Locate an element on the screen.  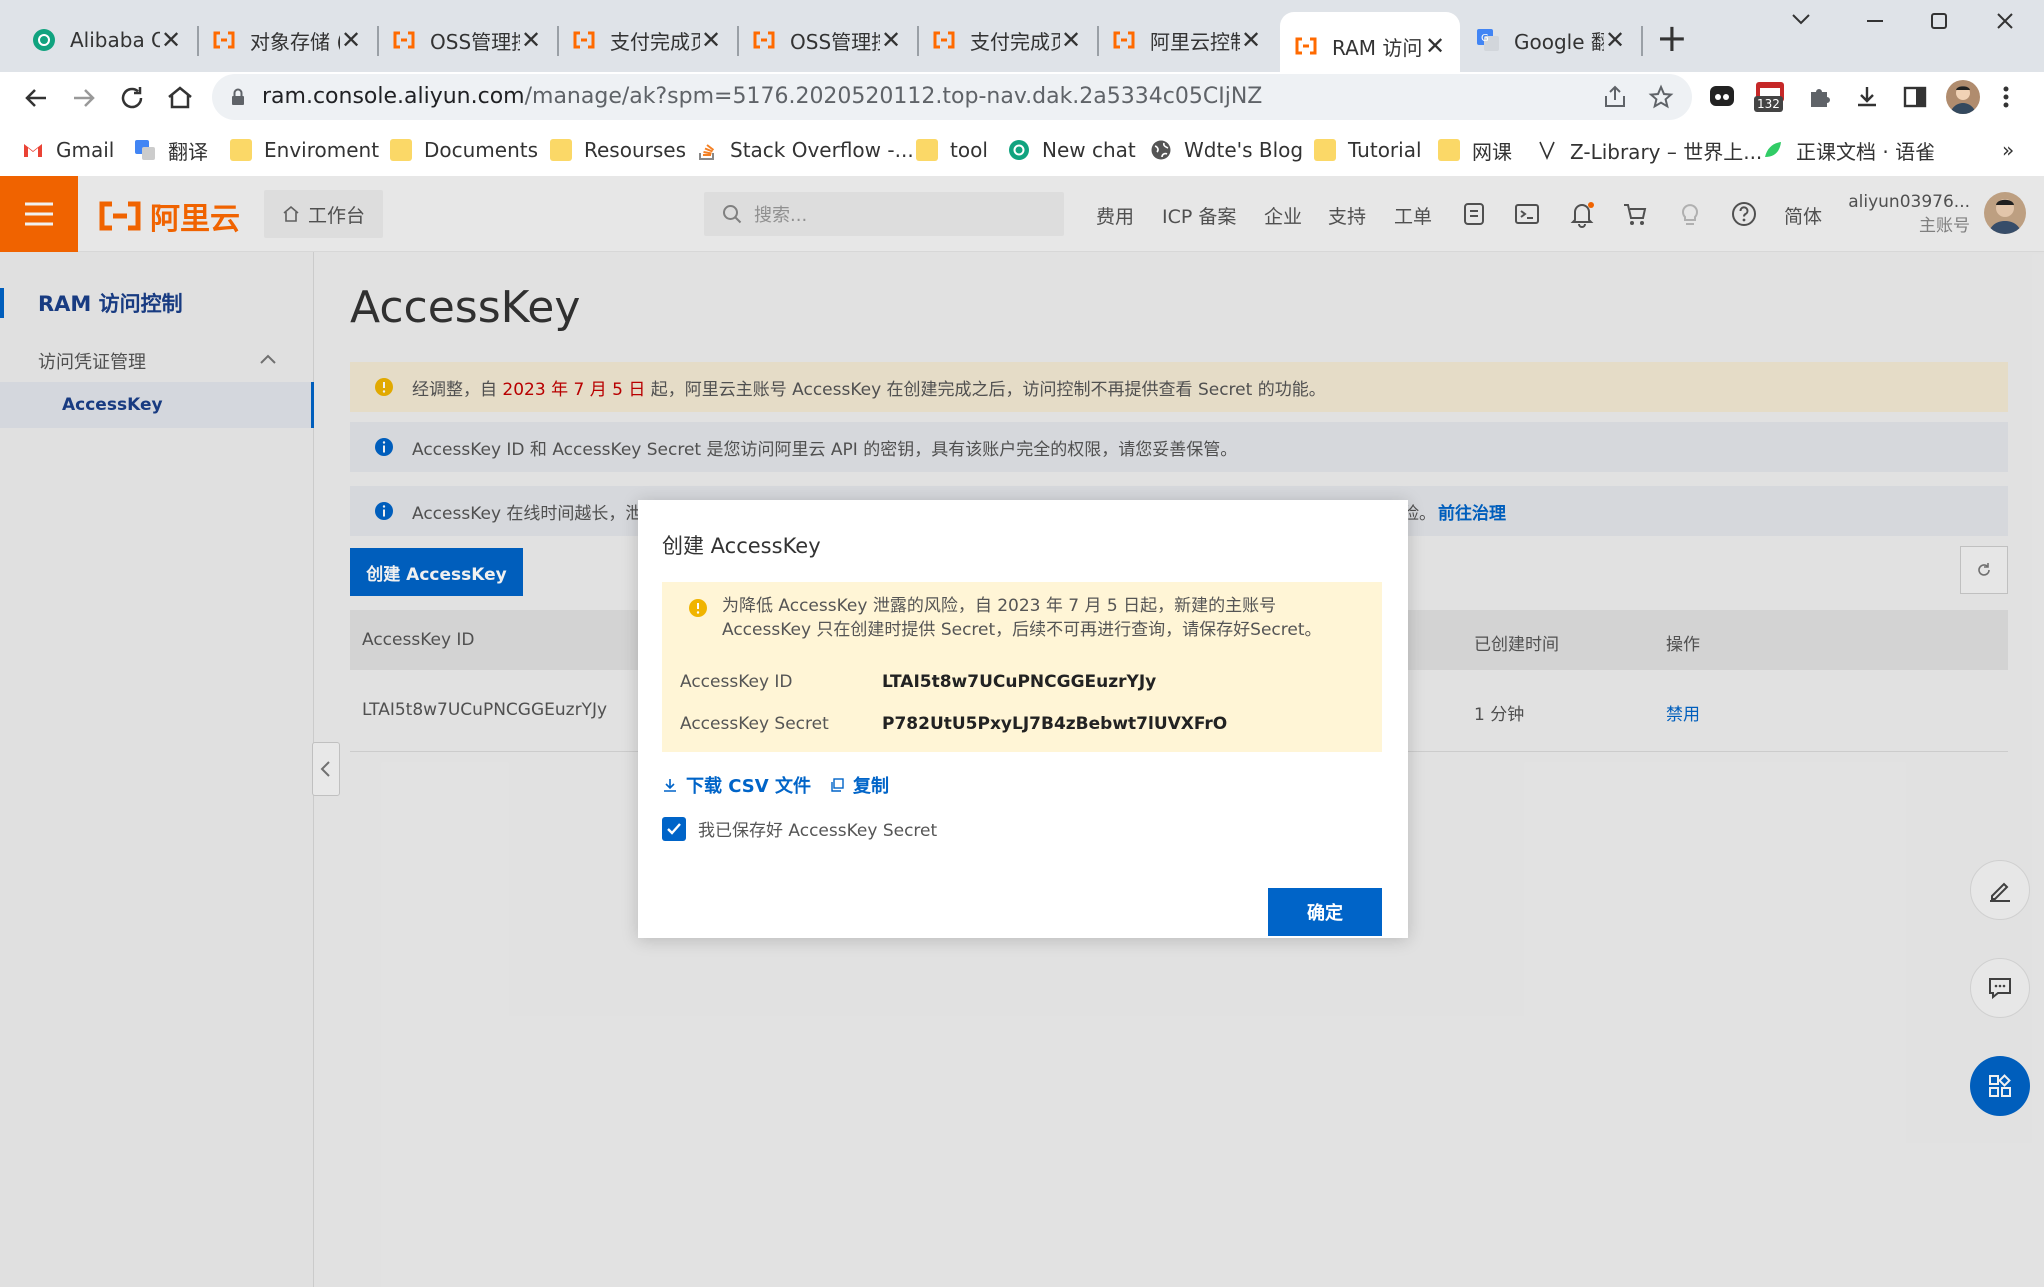
extensions-puzzle-icon is located at coordinates (1819, 97).